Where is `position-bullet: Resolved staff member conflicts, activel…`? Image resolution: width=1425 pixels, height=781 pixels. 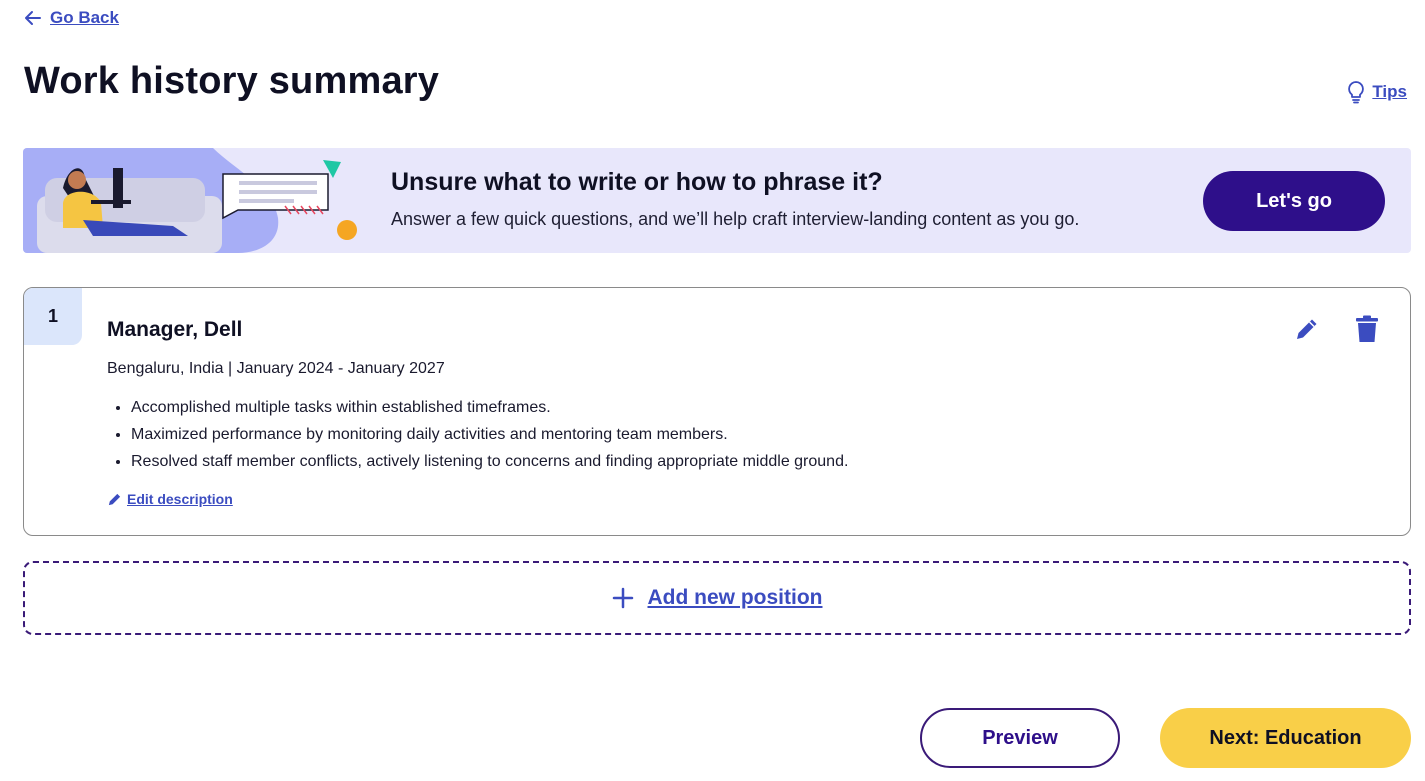
position-bullet: Resolved staff member conflicts, activel… is located at coordinates (489, 465).